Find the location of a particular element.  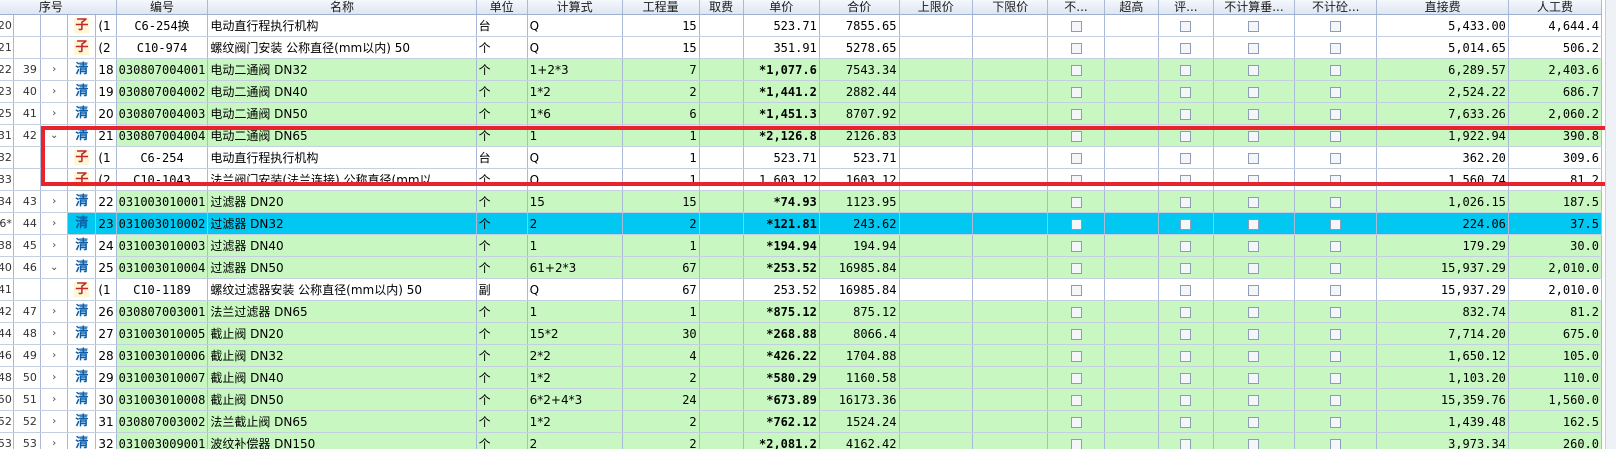

row-code: C10-974 is located at coordinates (162, 47).